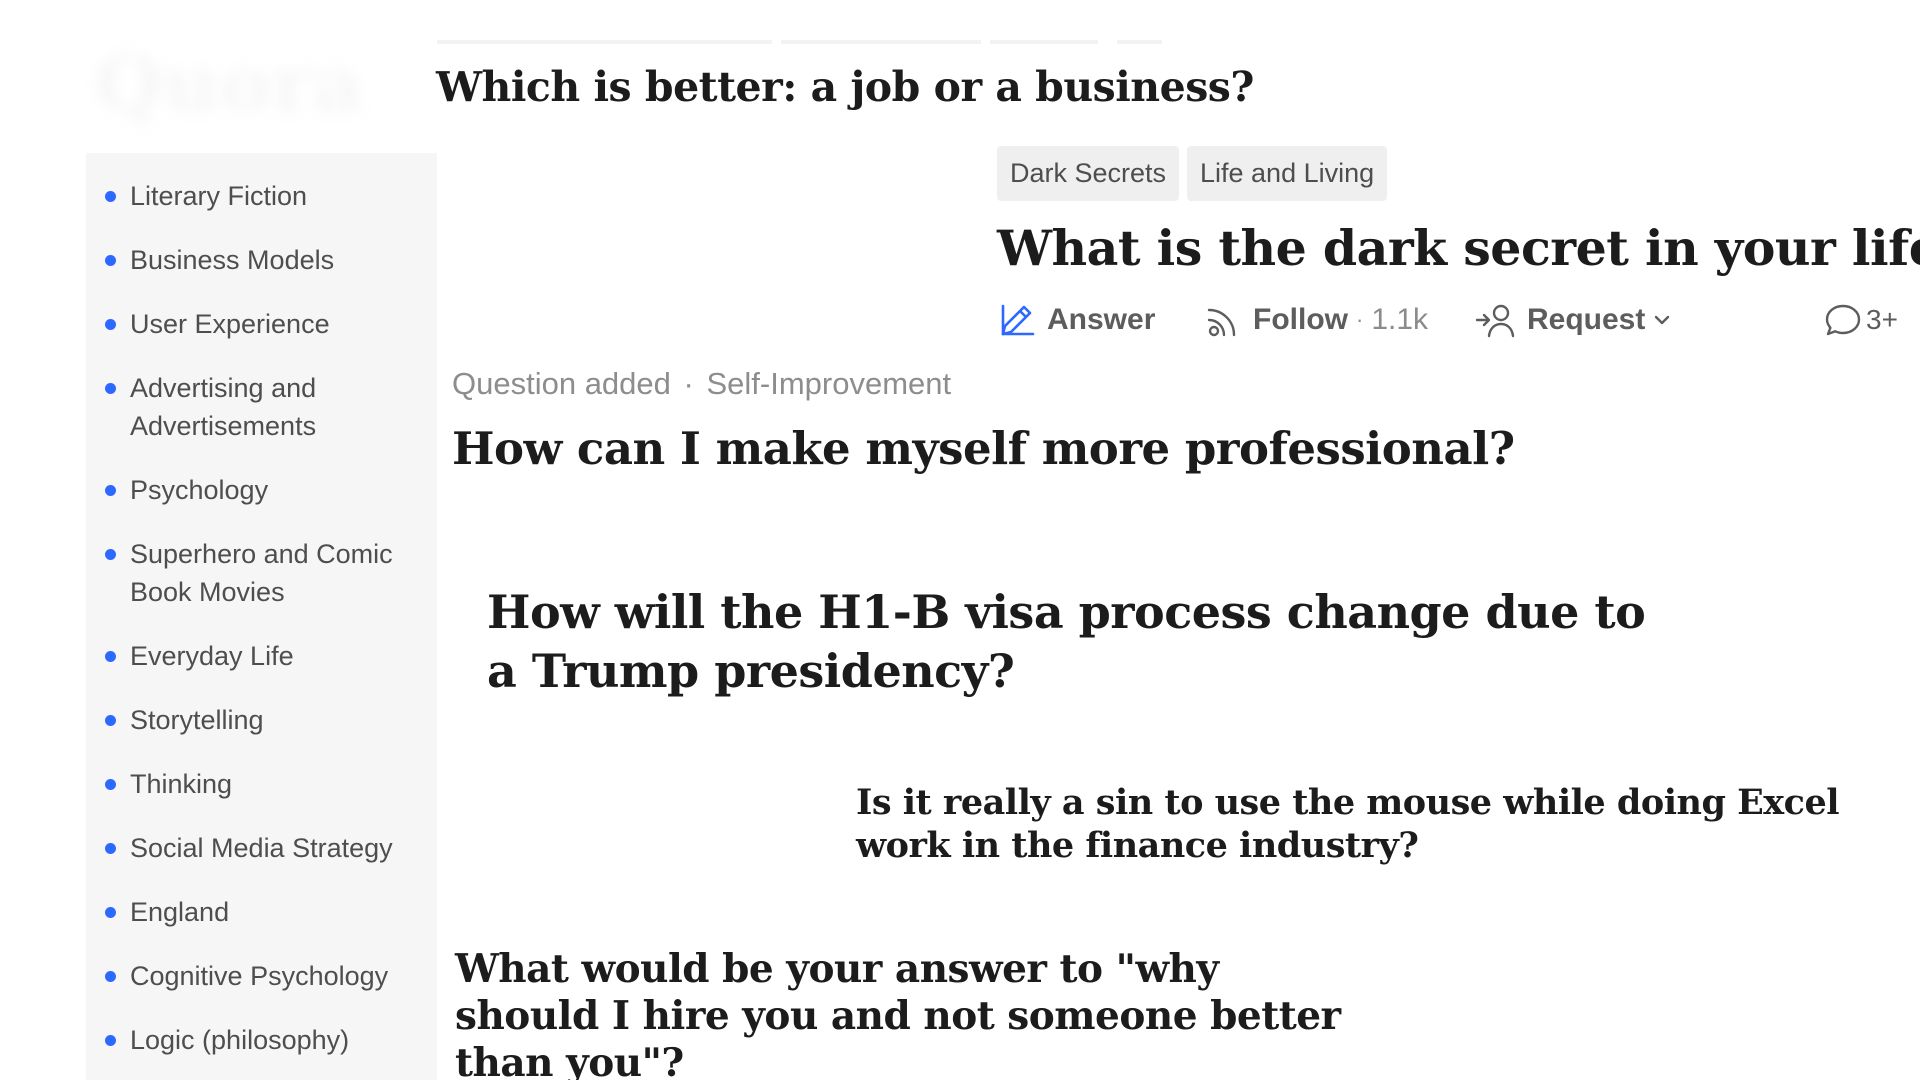 This screenshot has width=1920, height=1080. I want to click on comments-count: 3+, so click(1882, 319).